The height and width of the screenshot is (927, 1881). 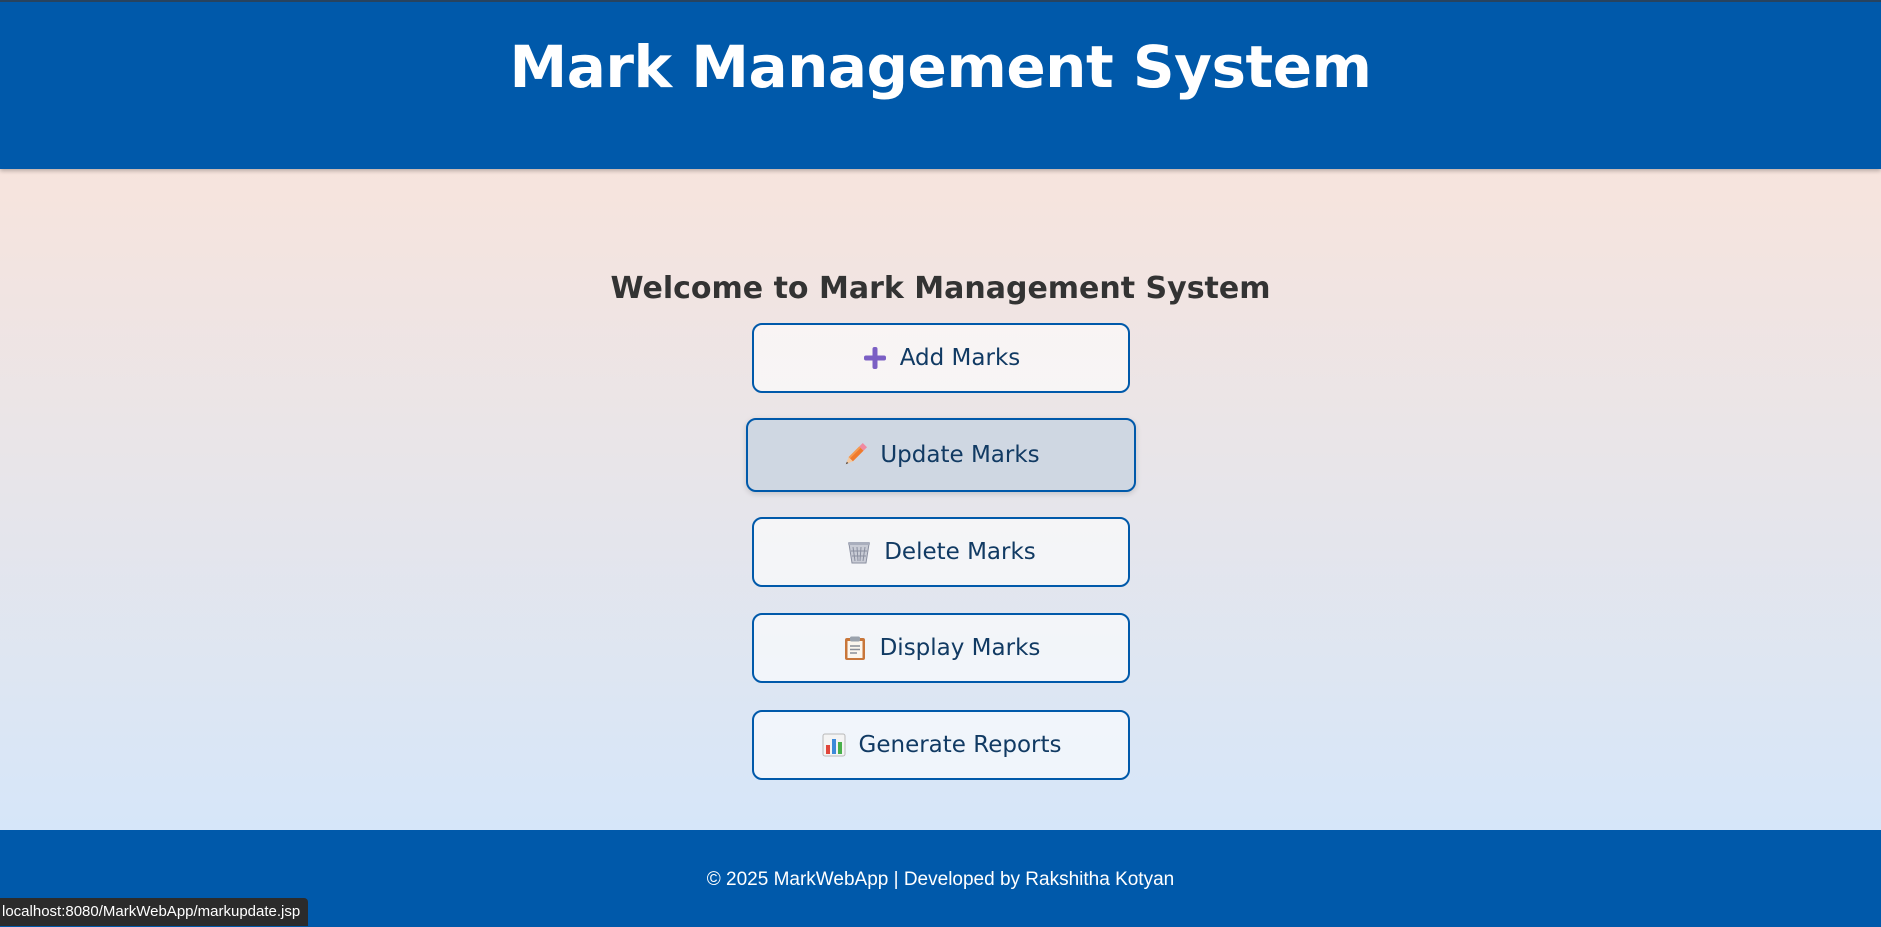 I want to click on add-marks-label: Add Marks, so click(x=960, y=358).